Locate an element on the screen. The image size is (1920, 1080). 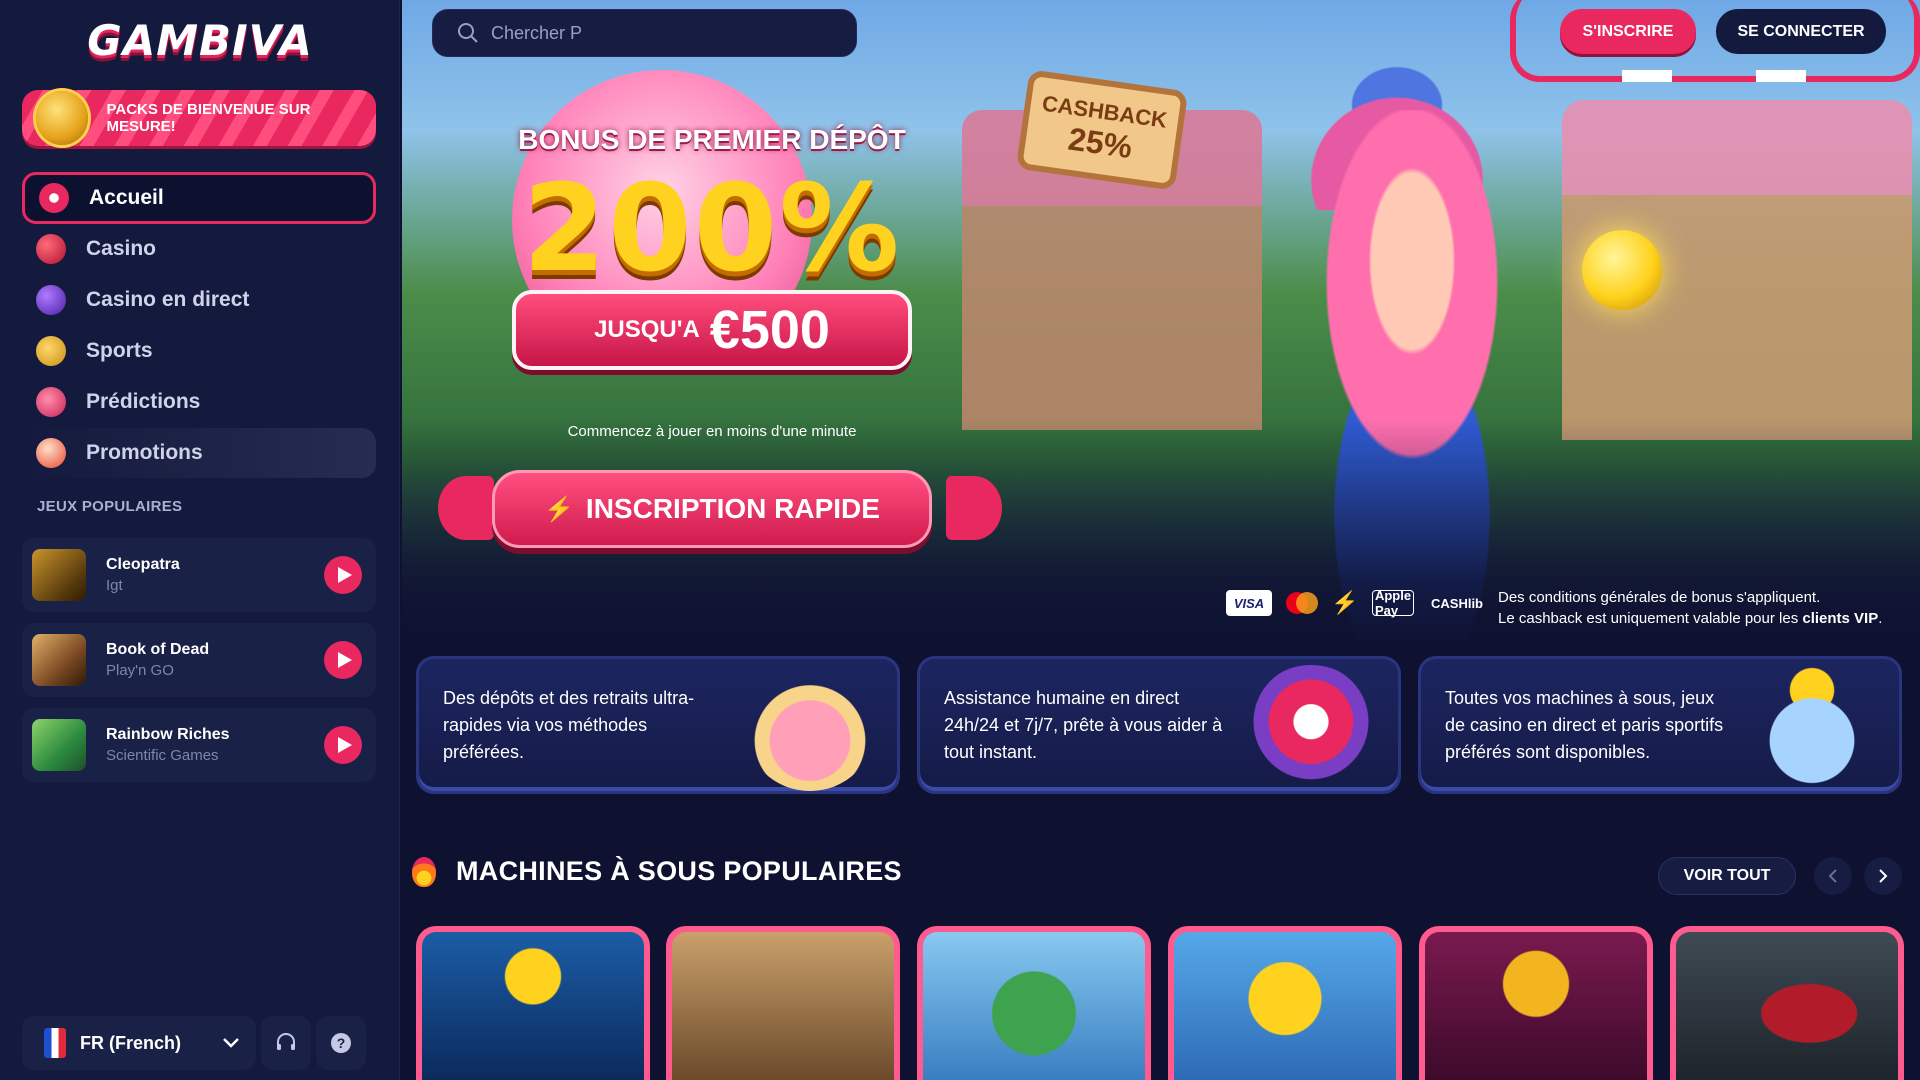
signup-button: S'INSCRIRE is located at coordinates (1628, 31).